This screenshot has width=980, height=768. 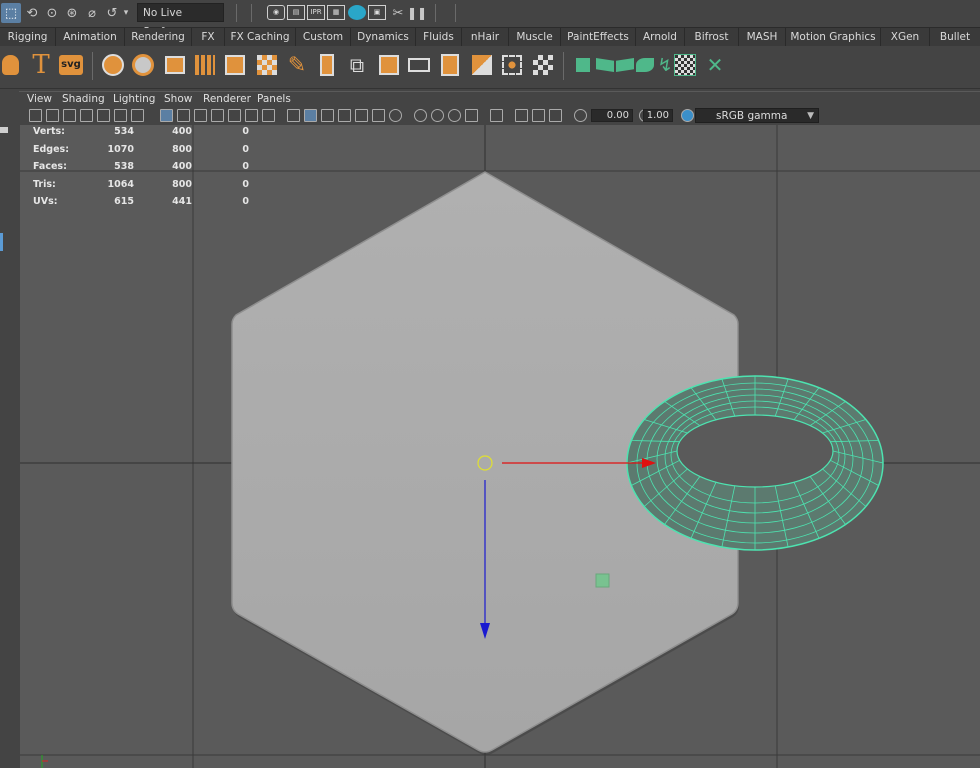 What do you see at coordinates (555, 115) in the screenshot?
I see `backface-culling-icon` at bounding box center [555, 115].